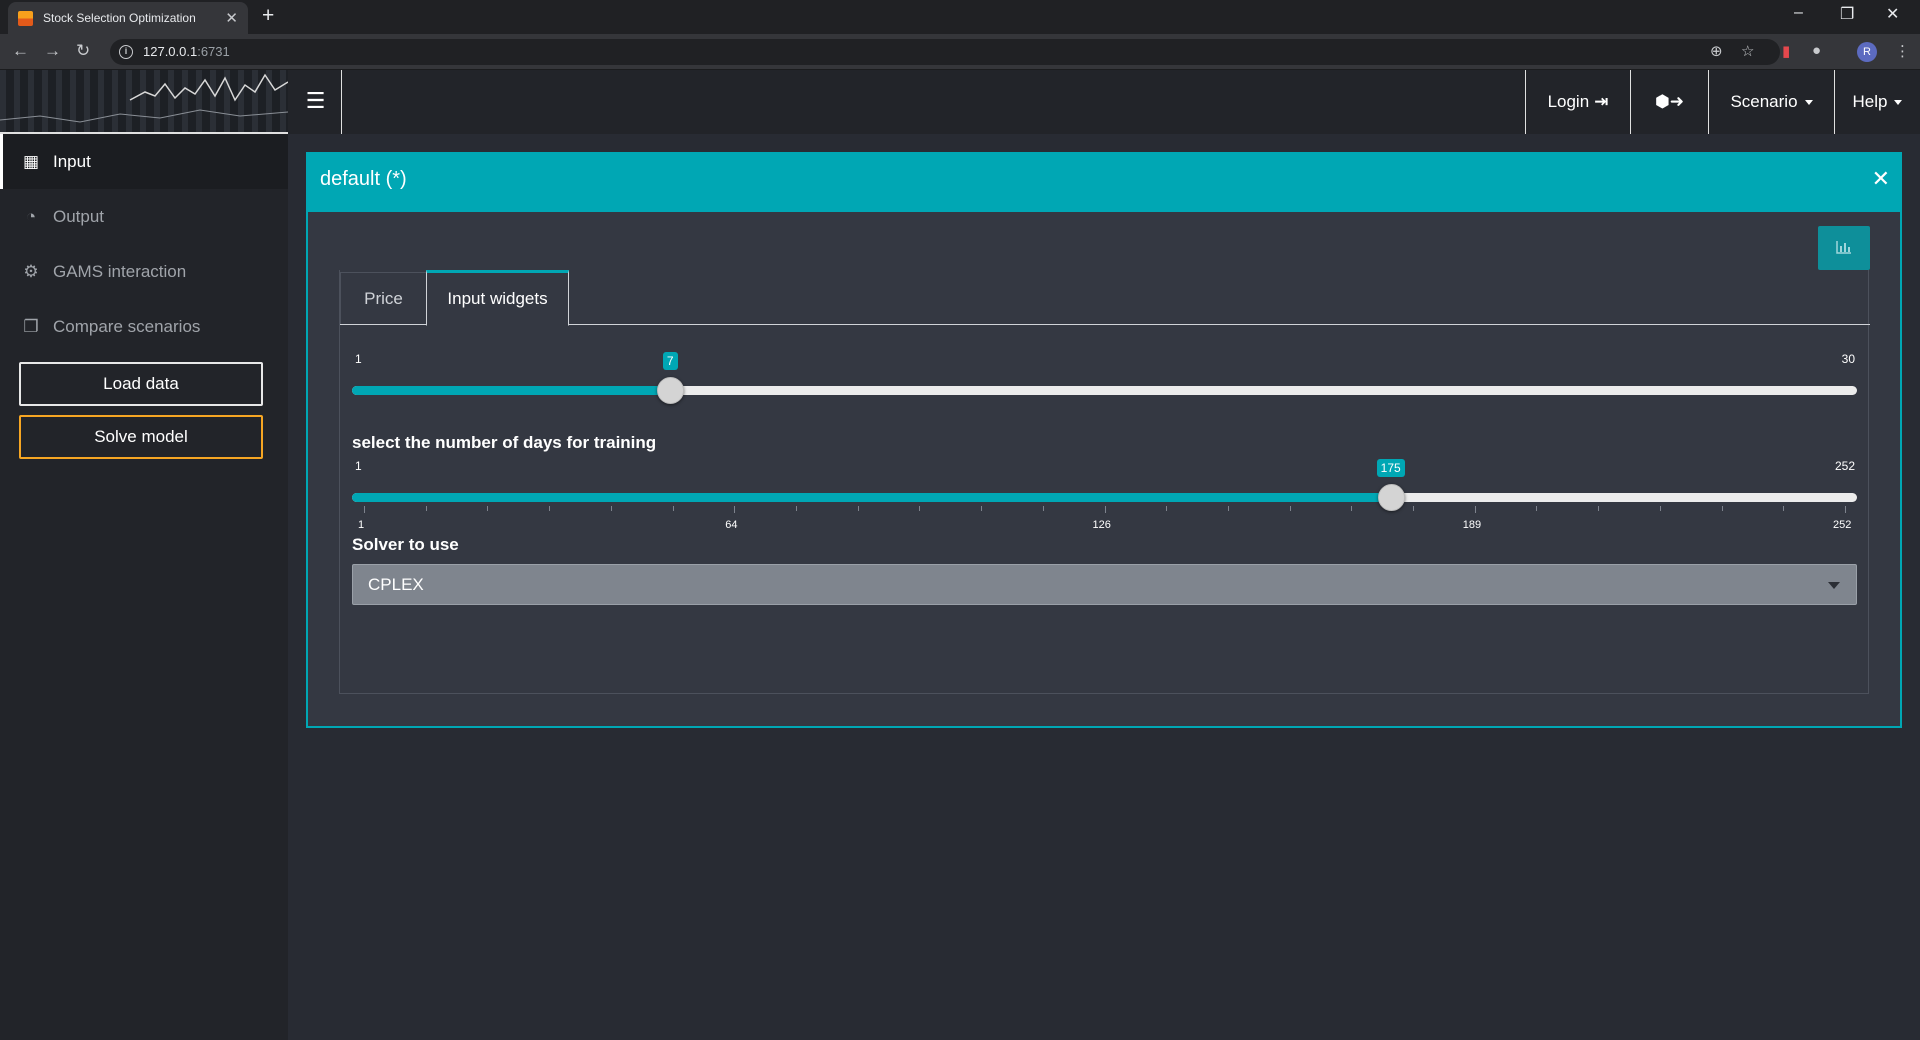  I want to click on zoom-icon: ⊕, so click(1716, 51).